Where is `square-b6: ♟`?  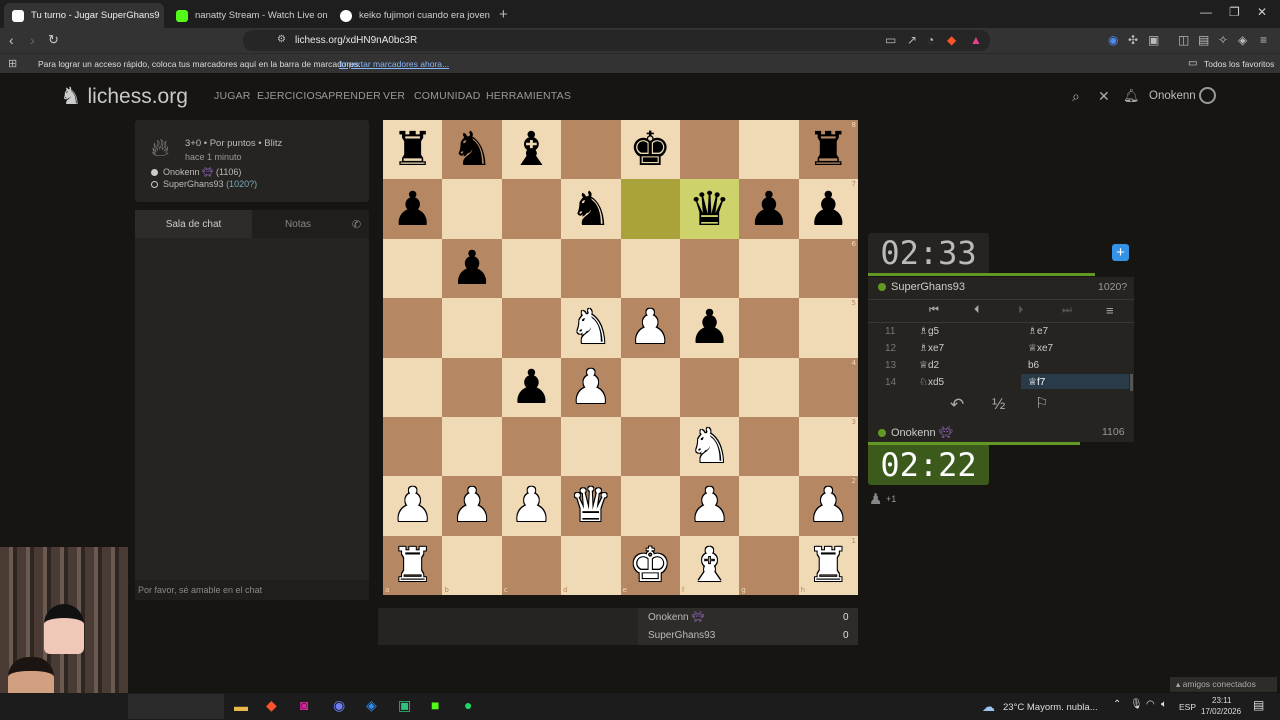 square-b6: ♟ is located at coordinates (472, 268).